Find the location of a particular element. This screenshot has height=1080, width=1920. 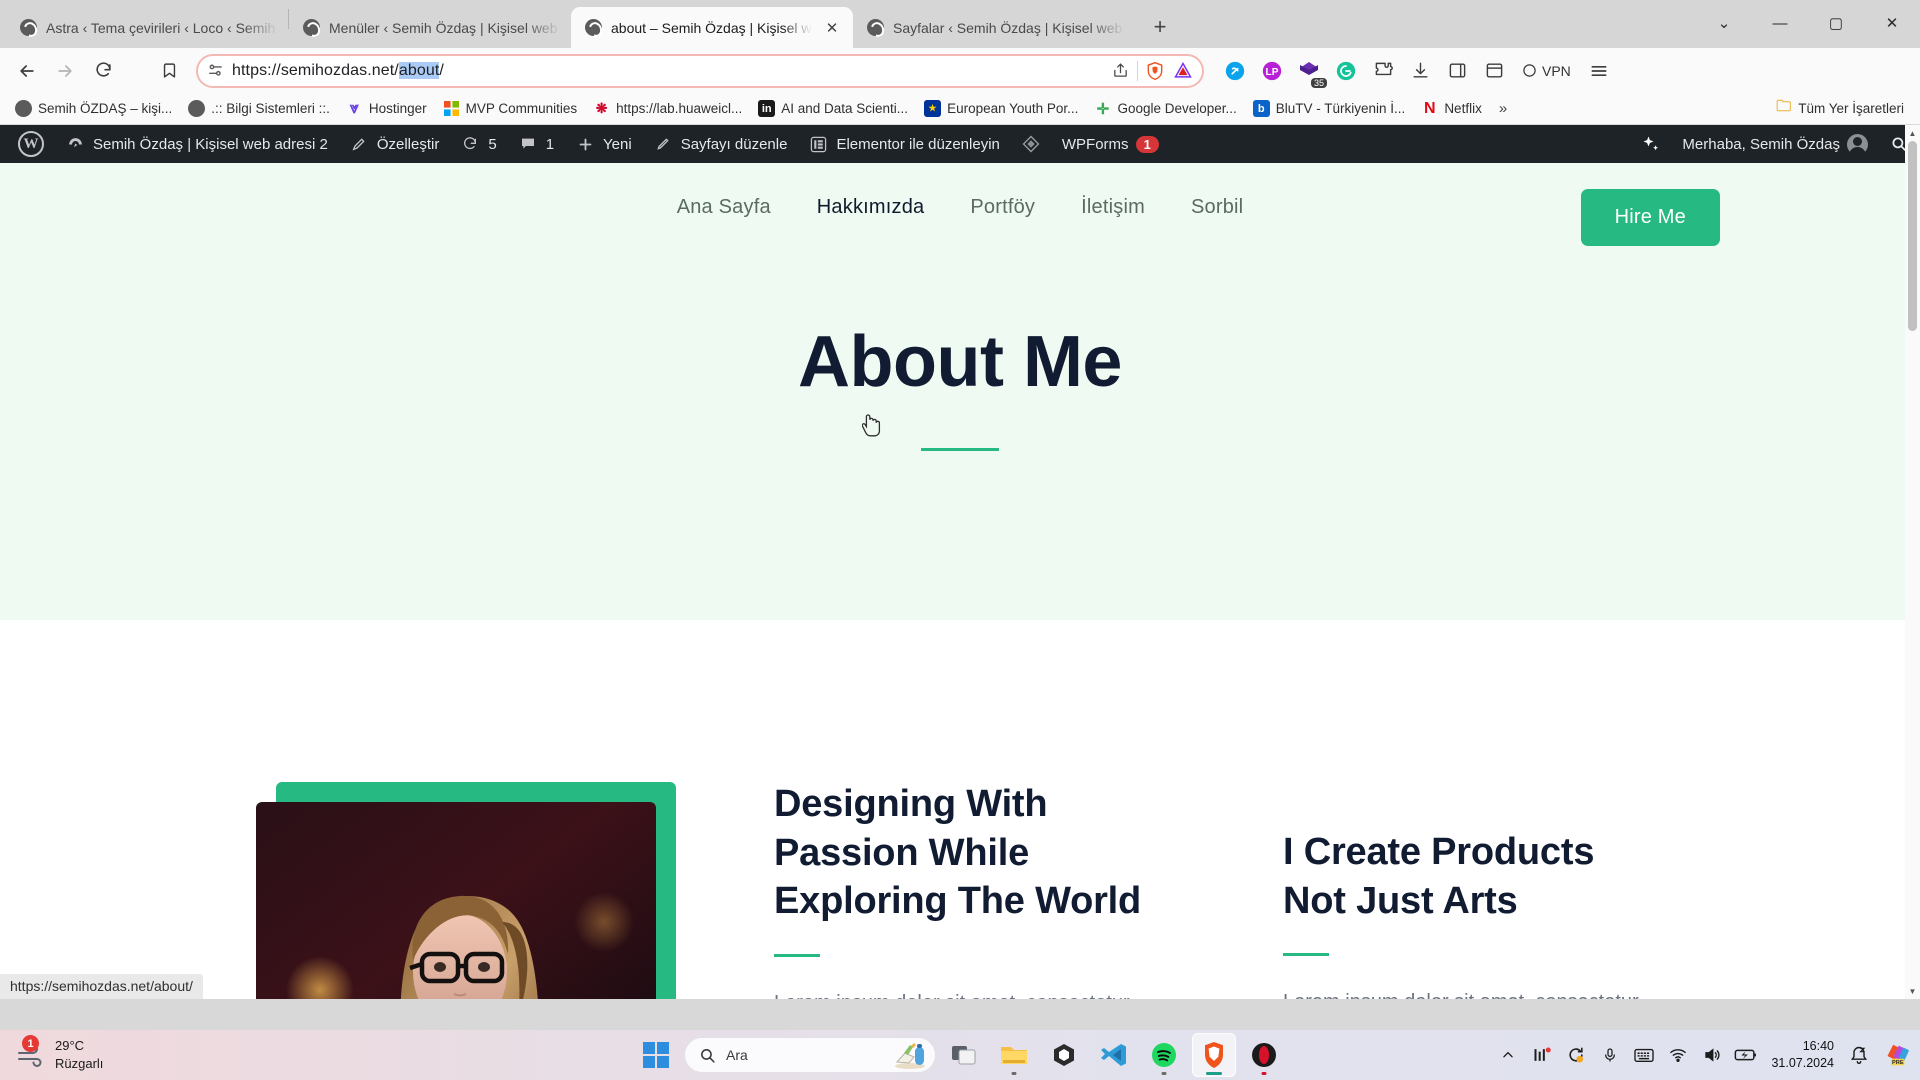

taskbar-clock: 16:40 31.07.2024 is located at coordinates (1802, 1055).